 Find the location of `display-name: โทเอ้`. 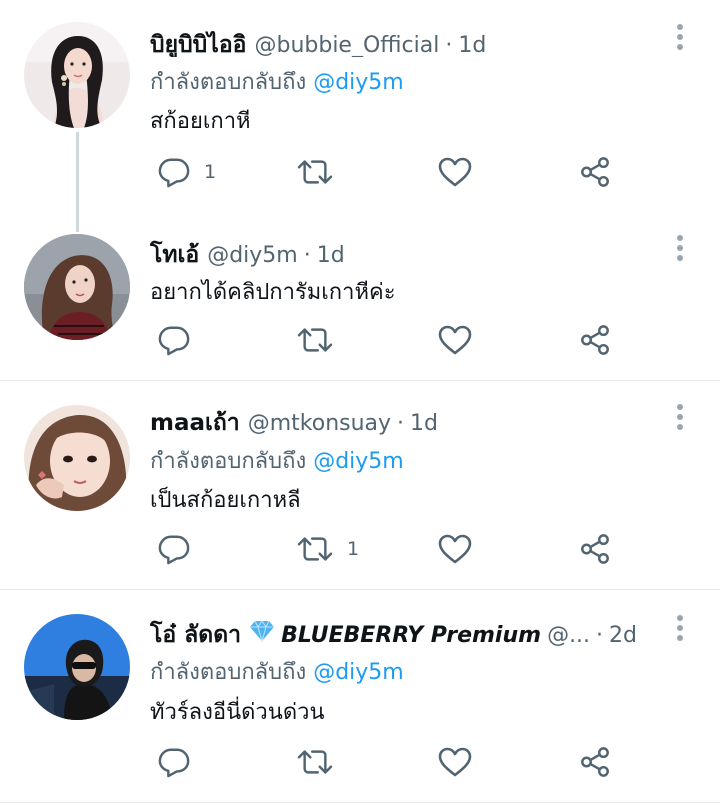

display-name: โทเอ้ is located at coordinates (174, 252).